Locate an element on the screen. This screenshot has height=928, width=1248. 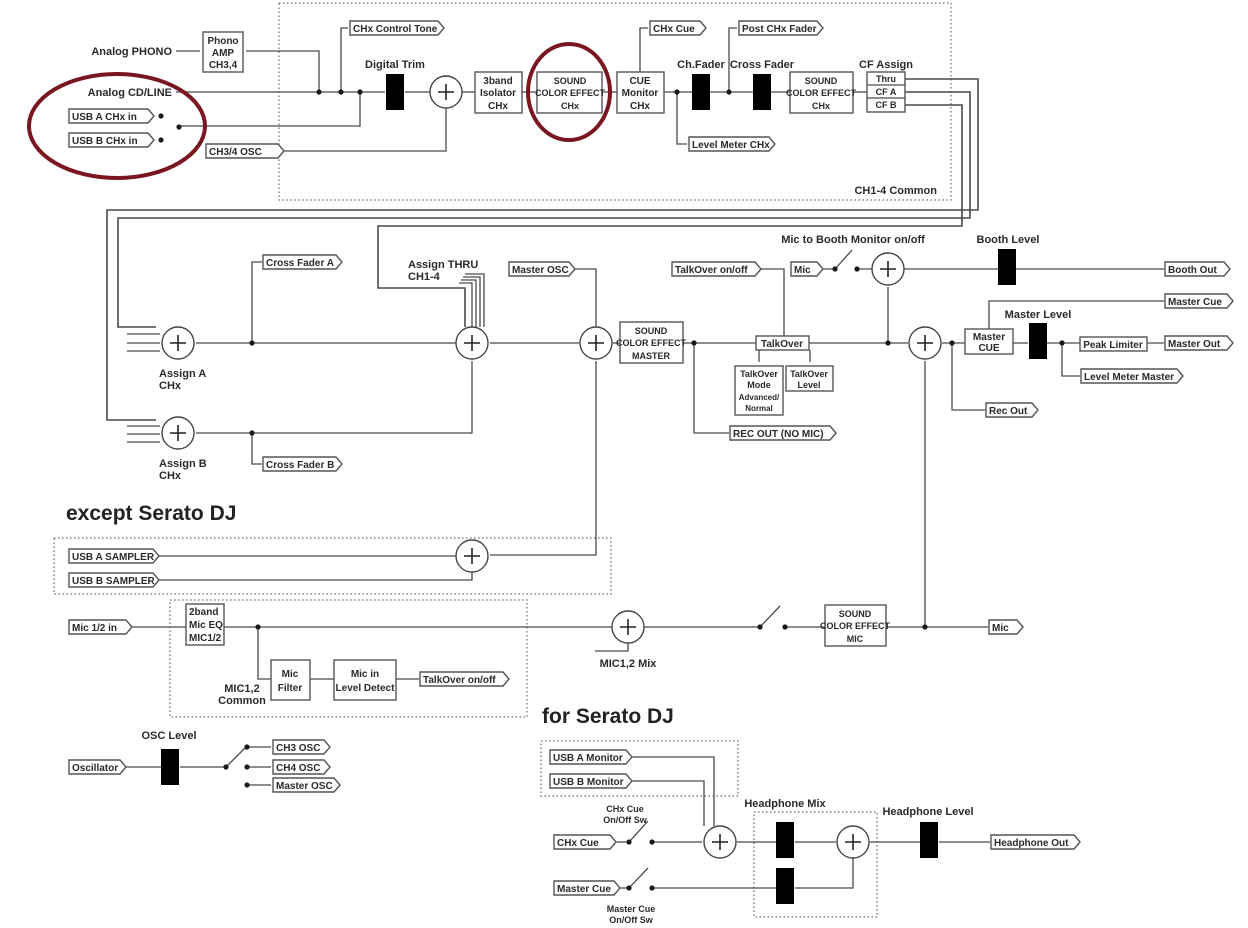
block-cue-monitor: CUE Monitor CHx is located at coordinates (640, 92).